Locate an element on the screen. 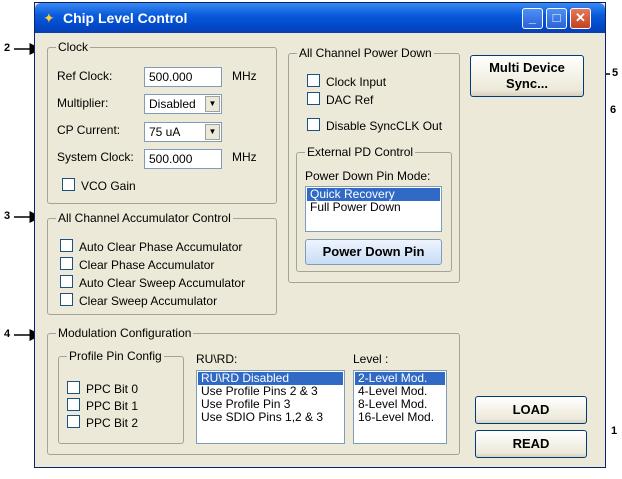 The width and height of the screenshot is (622, 479). cp-current-select: 75 uA ▼ is located at coordinates (183, 132).